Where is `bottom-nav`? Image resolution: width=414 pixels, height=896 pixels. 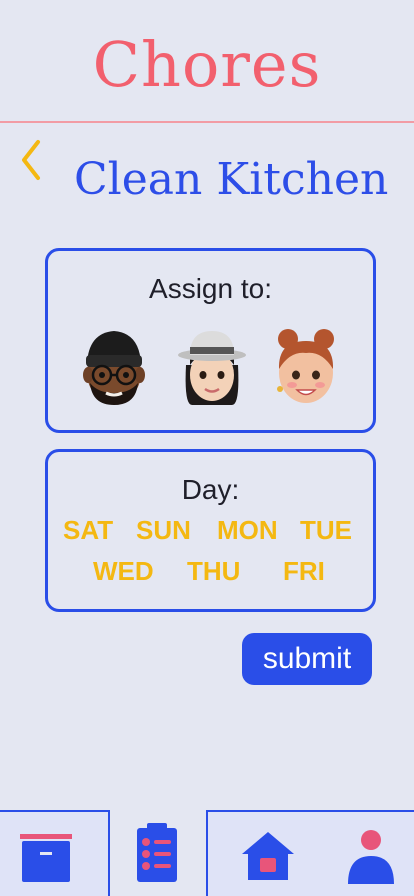 bottom-nav is located at coordinates (207, 853).